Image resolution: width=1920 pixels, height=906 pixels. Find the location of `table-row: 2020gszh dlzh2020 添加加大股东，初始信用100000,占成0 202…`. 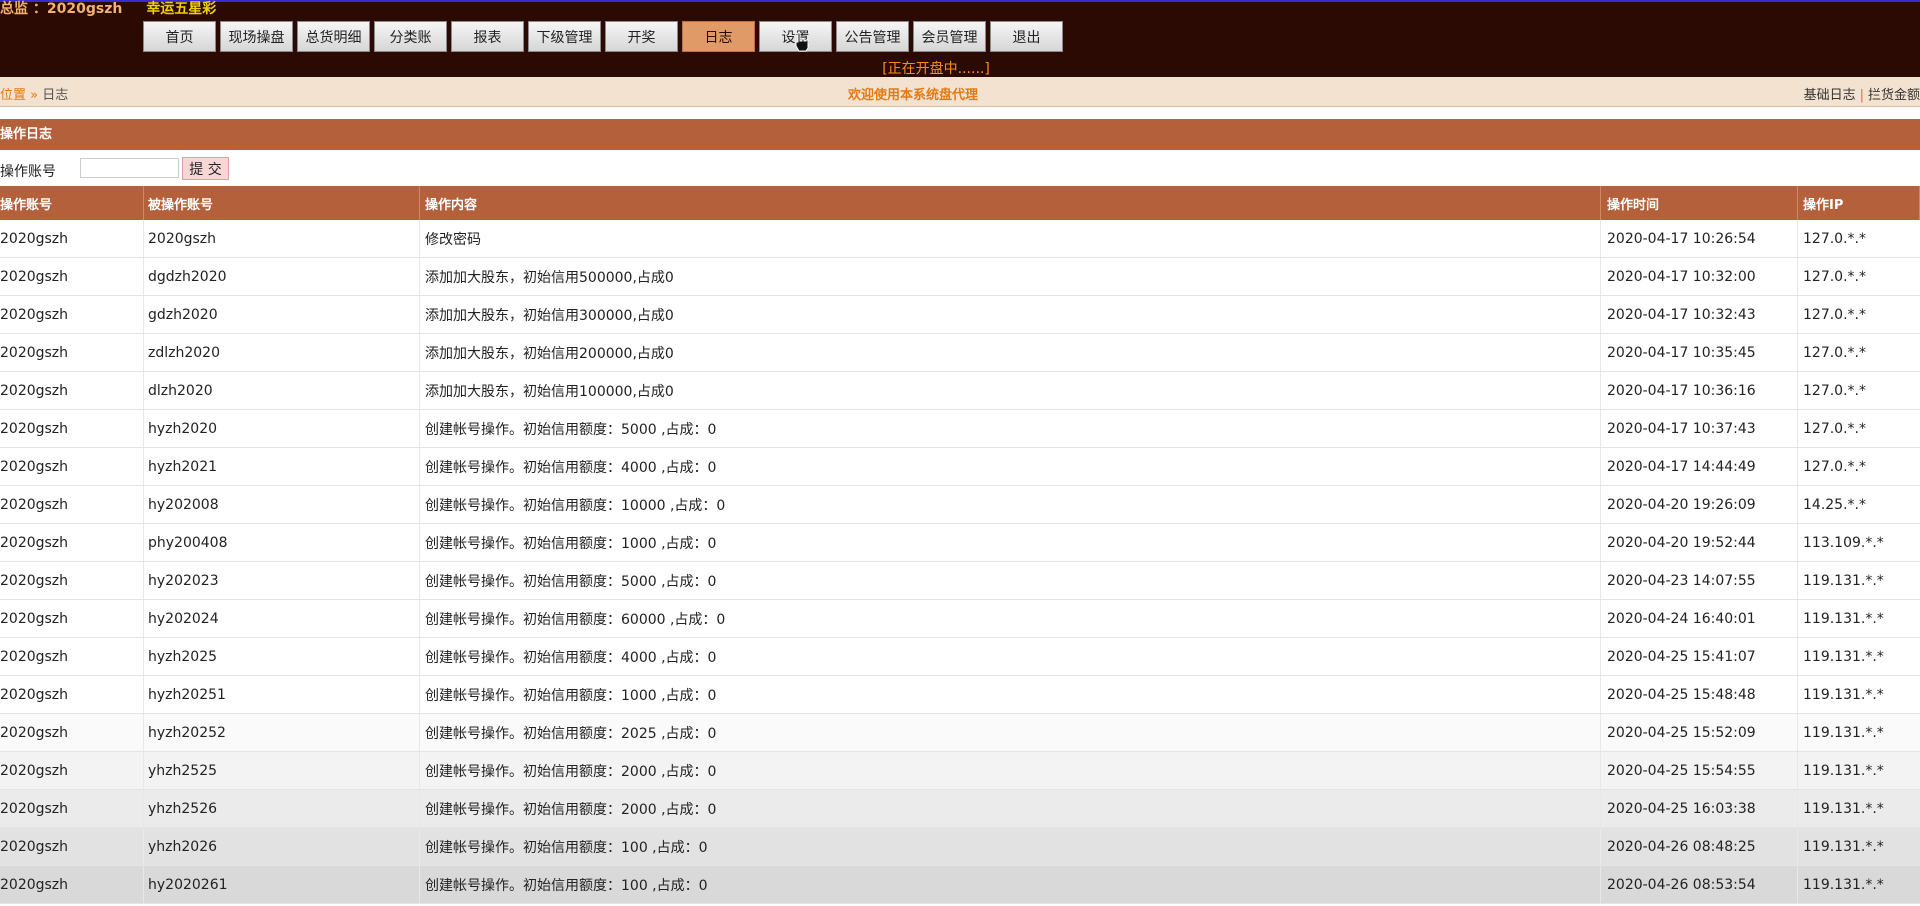

table-row: 2020gszh dlzh2020 添加加大股东，初始信用100000,占成0 202… is located at coordinates (960, 391).